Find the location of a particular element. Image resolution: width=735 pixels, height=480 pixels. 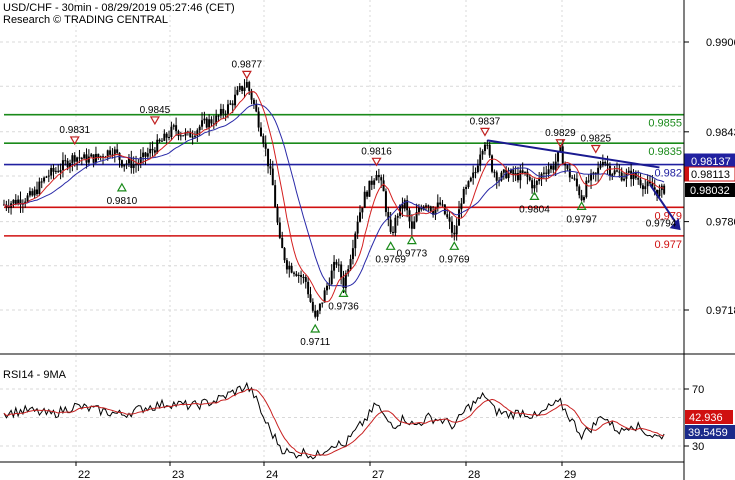

annotation-label: 0.9837 is located at coordinates (485, 121).